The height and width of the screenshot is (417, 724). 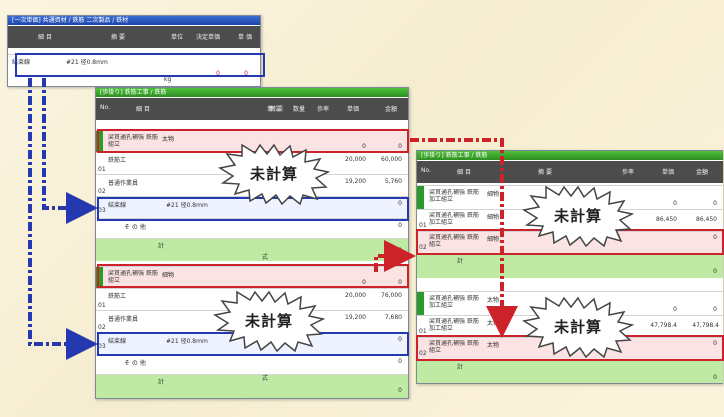 What do you see at coordinates (393, 181) in the screenshot?
I see `row-amount: 5,760` at bounding box center [393, 181].